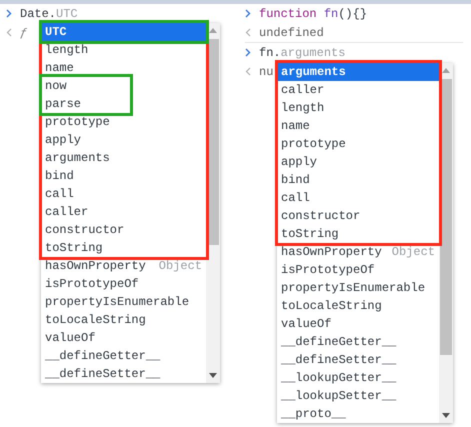 Image resolution: width=471 pixels, height=427 pixels. What do you see at coordinates (288, 13) in the screenshot?
I see `input-text: function` at bounding box center [288, 13].